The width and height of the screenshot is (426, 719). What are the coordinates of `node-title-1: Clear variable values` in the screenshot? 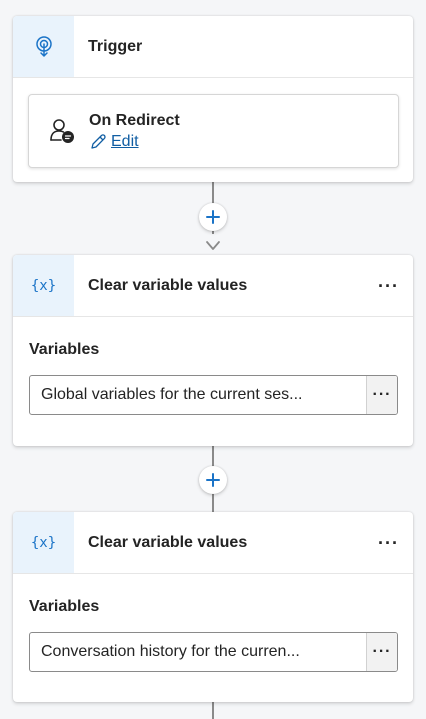 It's located at (168, 285).